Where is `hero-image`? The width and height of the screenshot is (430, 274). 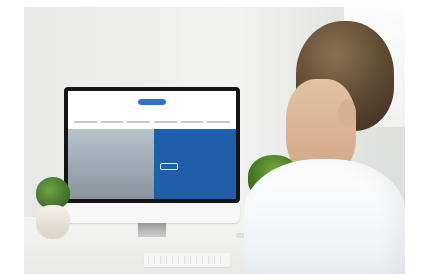
hero-image is located at coordinates (111, 164).